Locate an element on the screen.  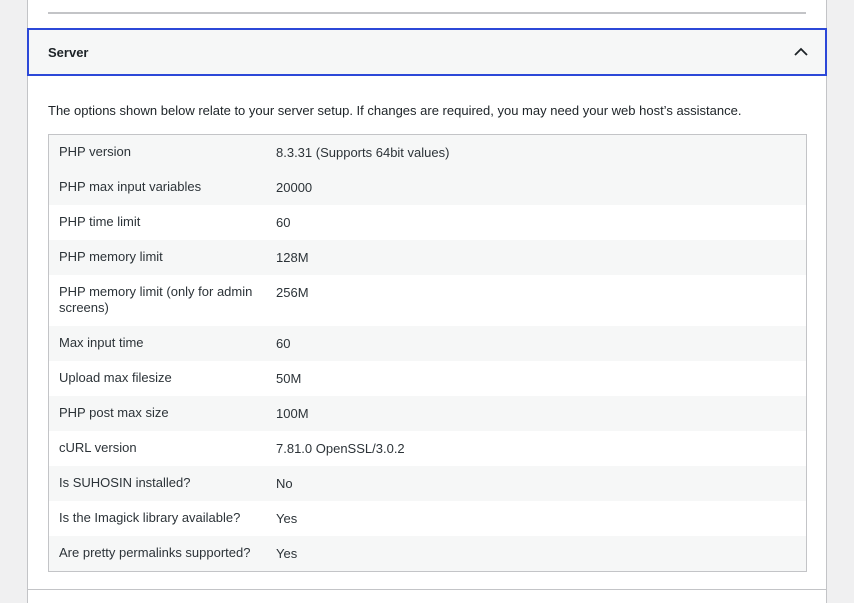
next-section-divider is located at coordinates (427, 589).